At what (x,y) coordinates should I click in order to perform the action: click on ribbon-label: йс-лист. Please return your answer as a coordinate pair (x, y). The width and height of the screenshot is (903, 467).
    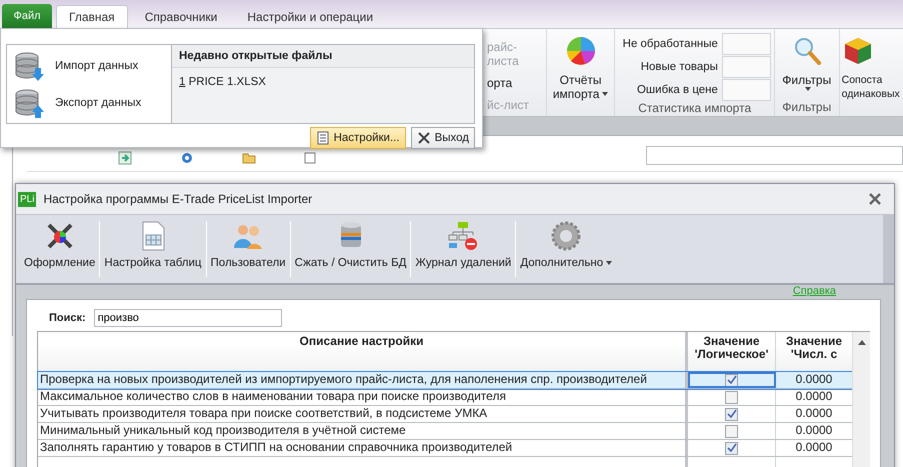
    Looking at the image, I should click on (508, 105).